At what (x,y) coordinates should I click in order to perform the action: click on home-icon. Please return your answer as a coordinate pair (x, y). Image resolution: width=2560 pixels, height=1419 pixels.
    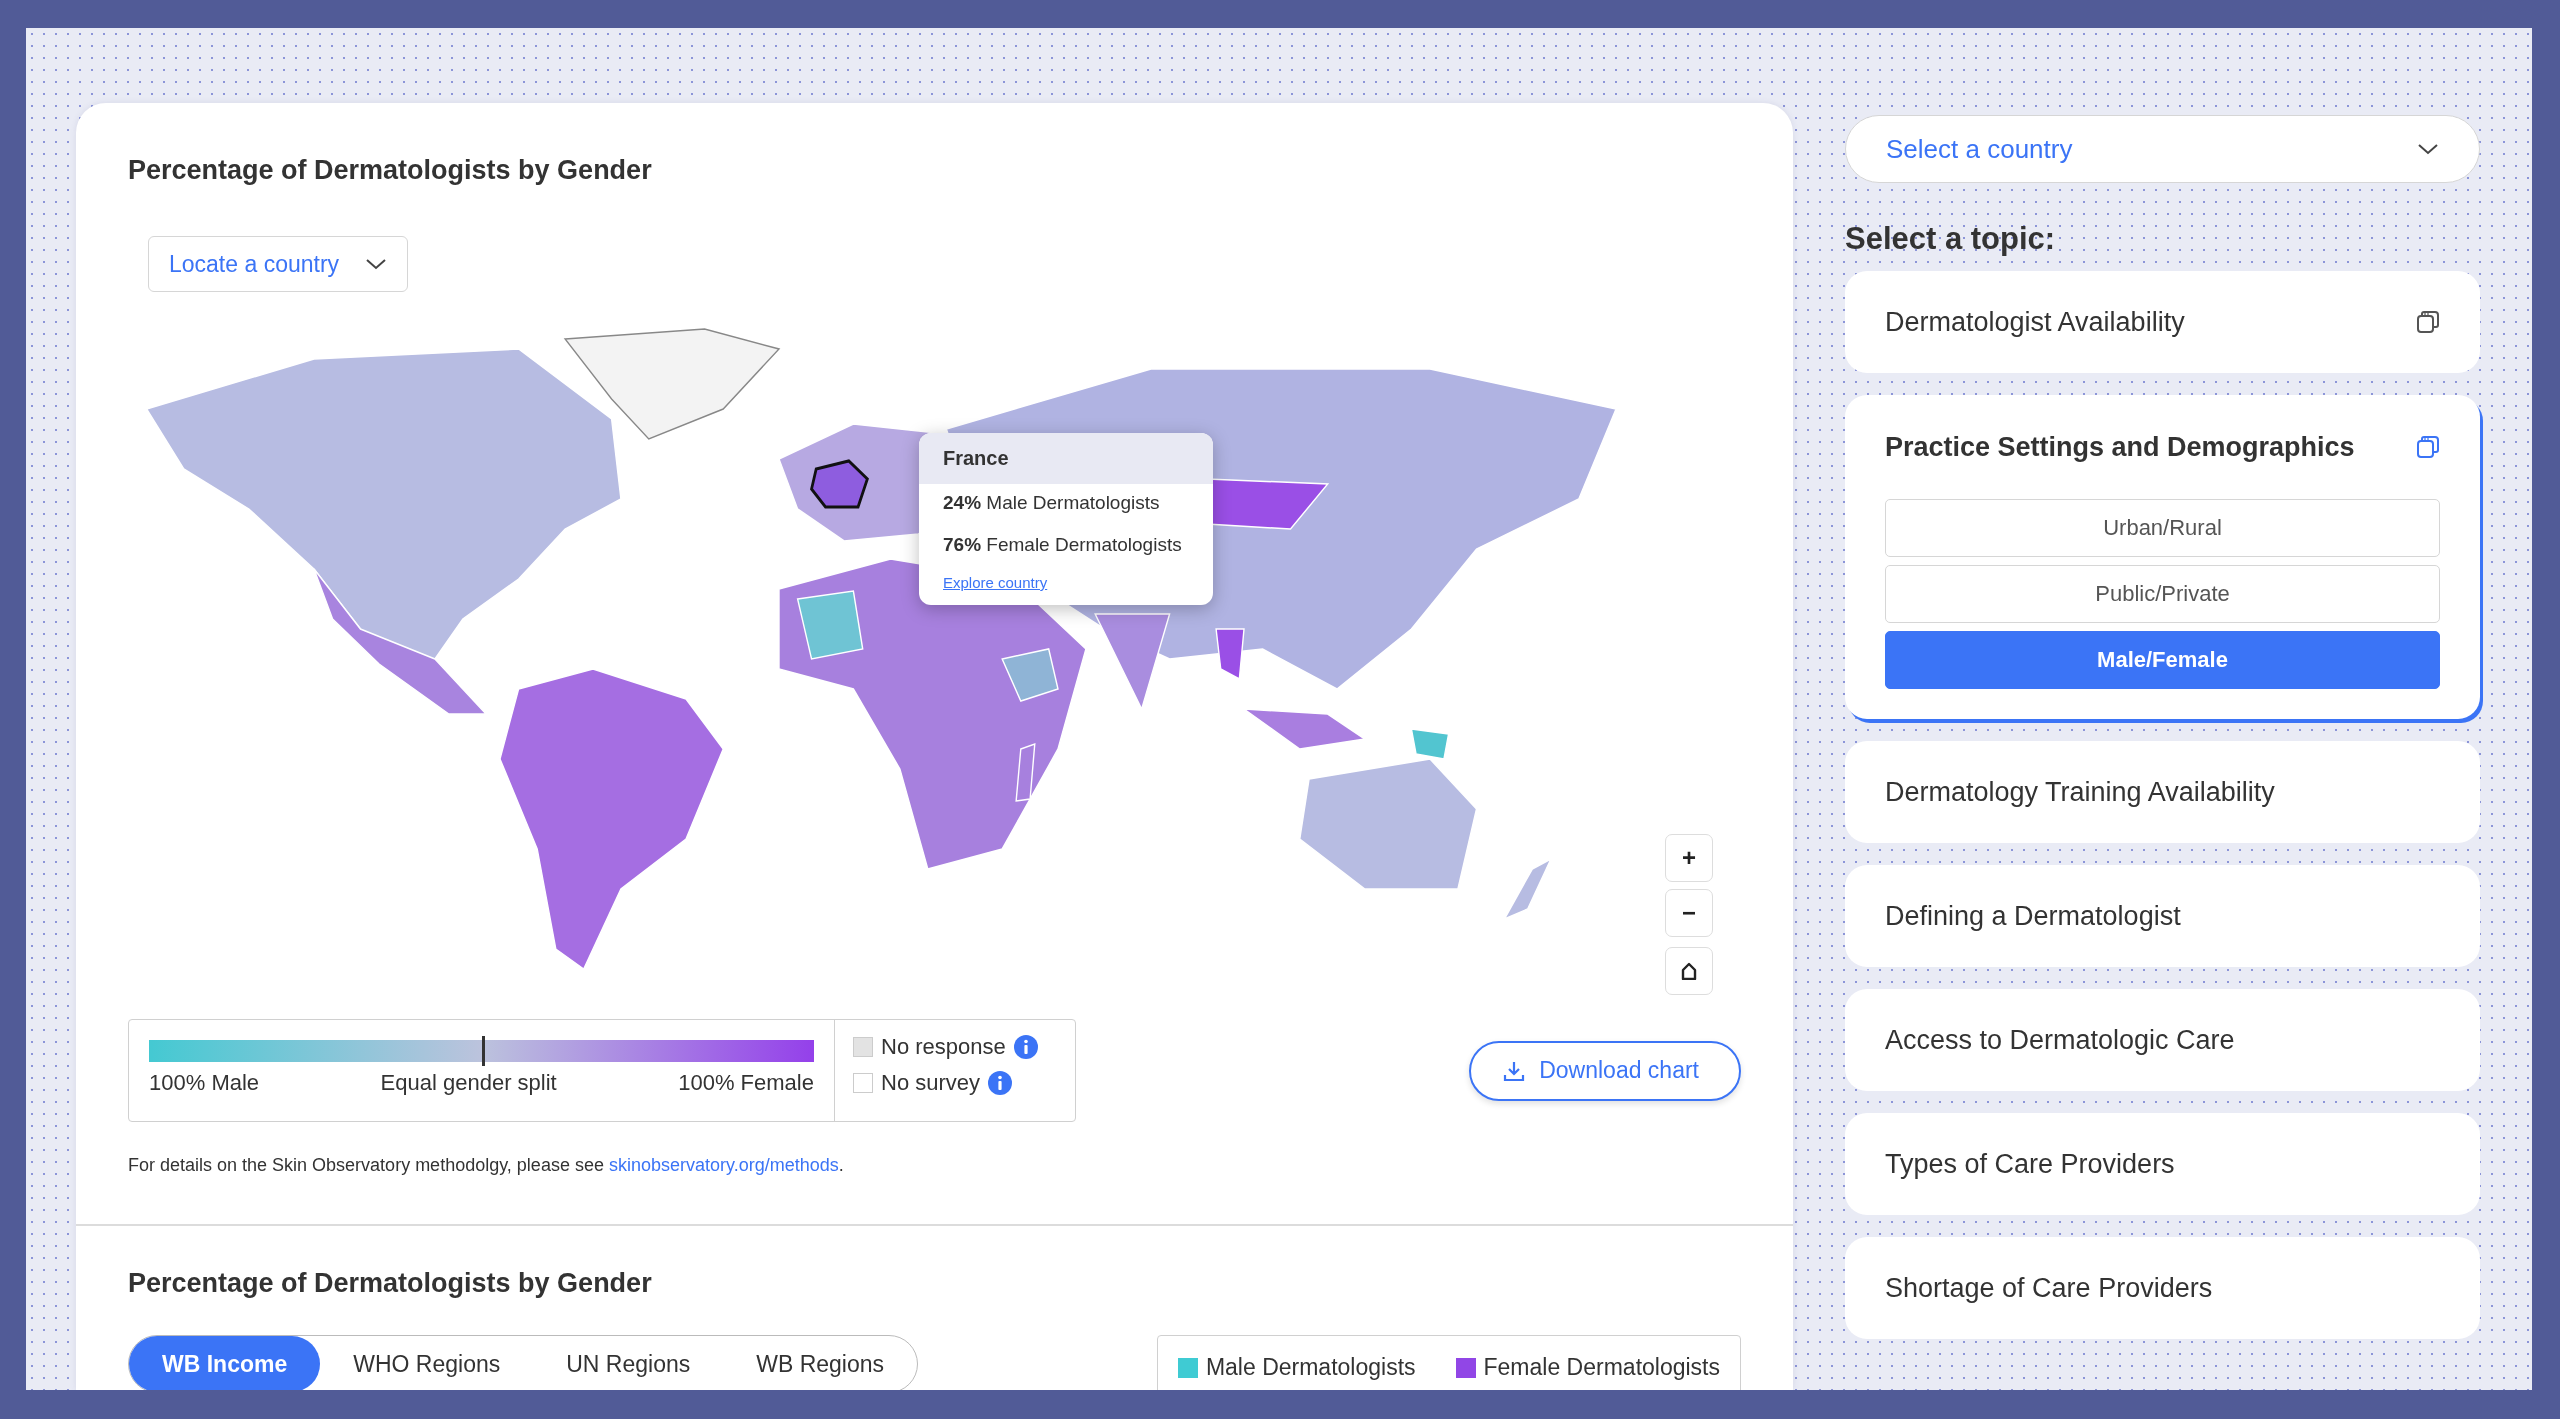
    Looking at the image, I should click on (1689, 971).